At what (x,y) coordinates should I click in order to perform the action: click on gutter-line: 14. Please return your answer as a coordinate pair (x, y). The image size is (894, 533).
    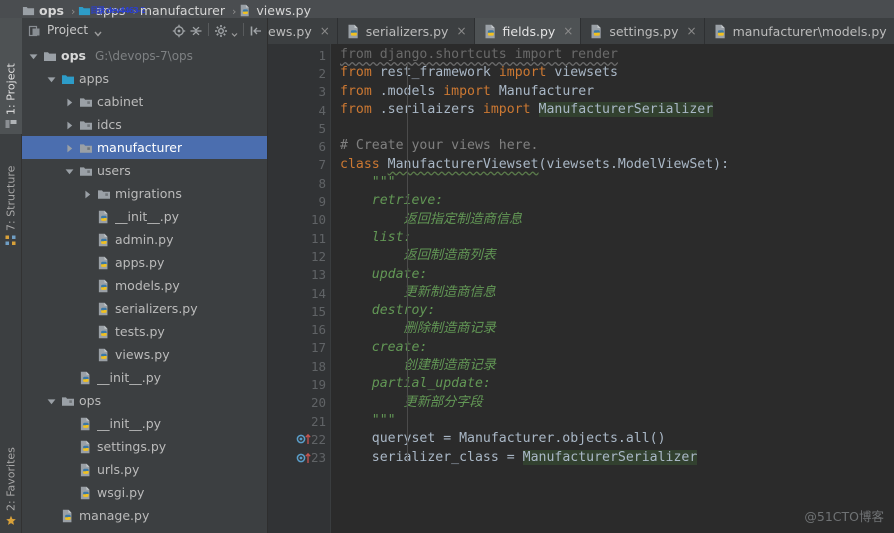
    Looking at the image, I should click on (299, 293).